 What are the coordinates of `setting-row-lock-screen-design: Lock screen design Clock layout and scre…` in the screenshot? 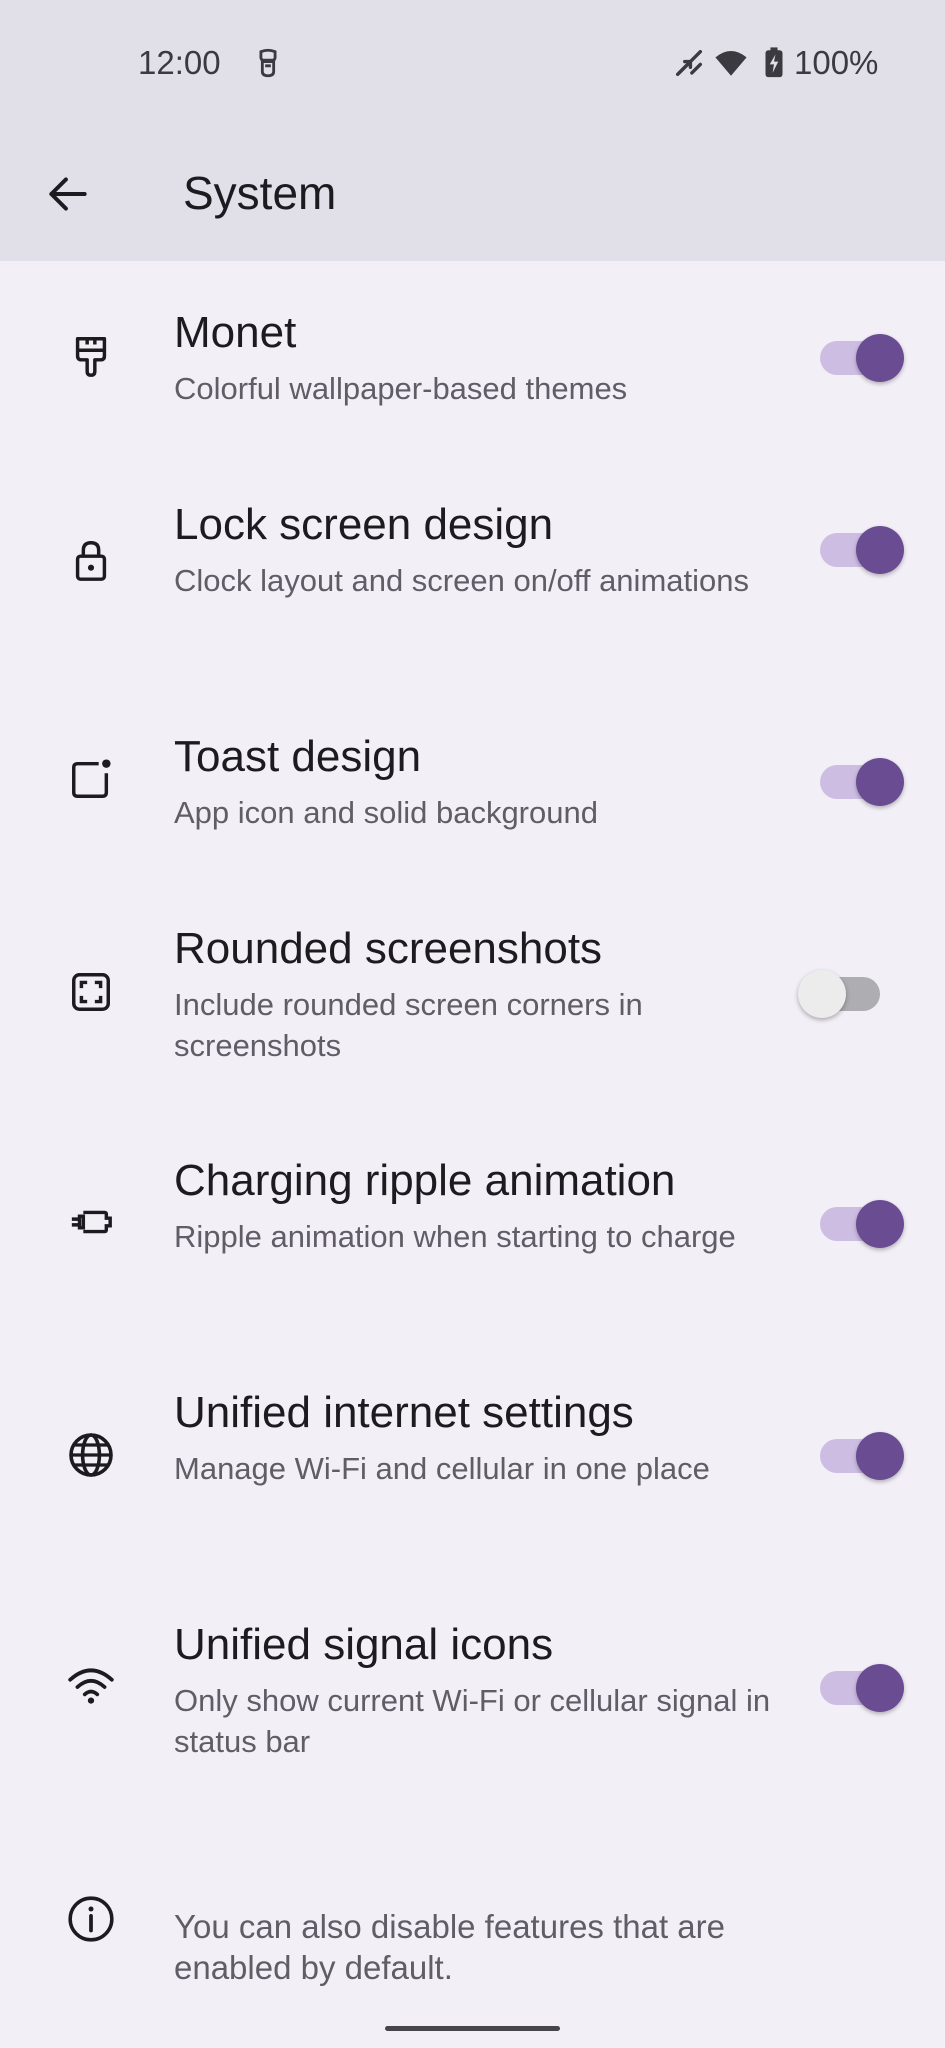 It's located at (472, 572).